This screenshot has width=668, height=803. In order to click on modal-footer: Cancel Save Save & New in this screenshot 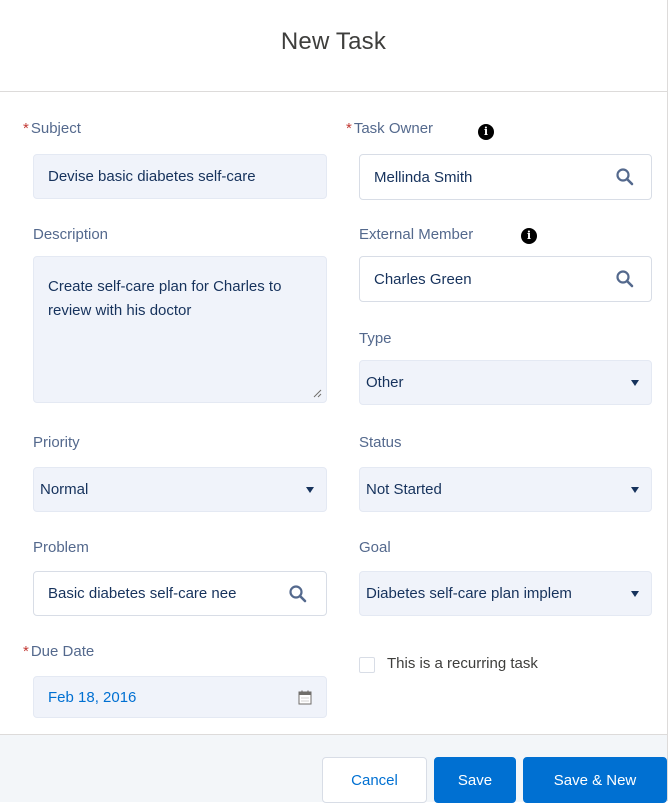, I will do `click(333, 768)`.